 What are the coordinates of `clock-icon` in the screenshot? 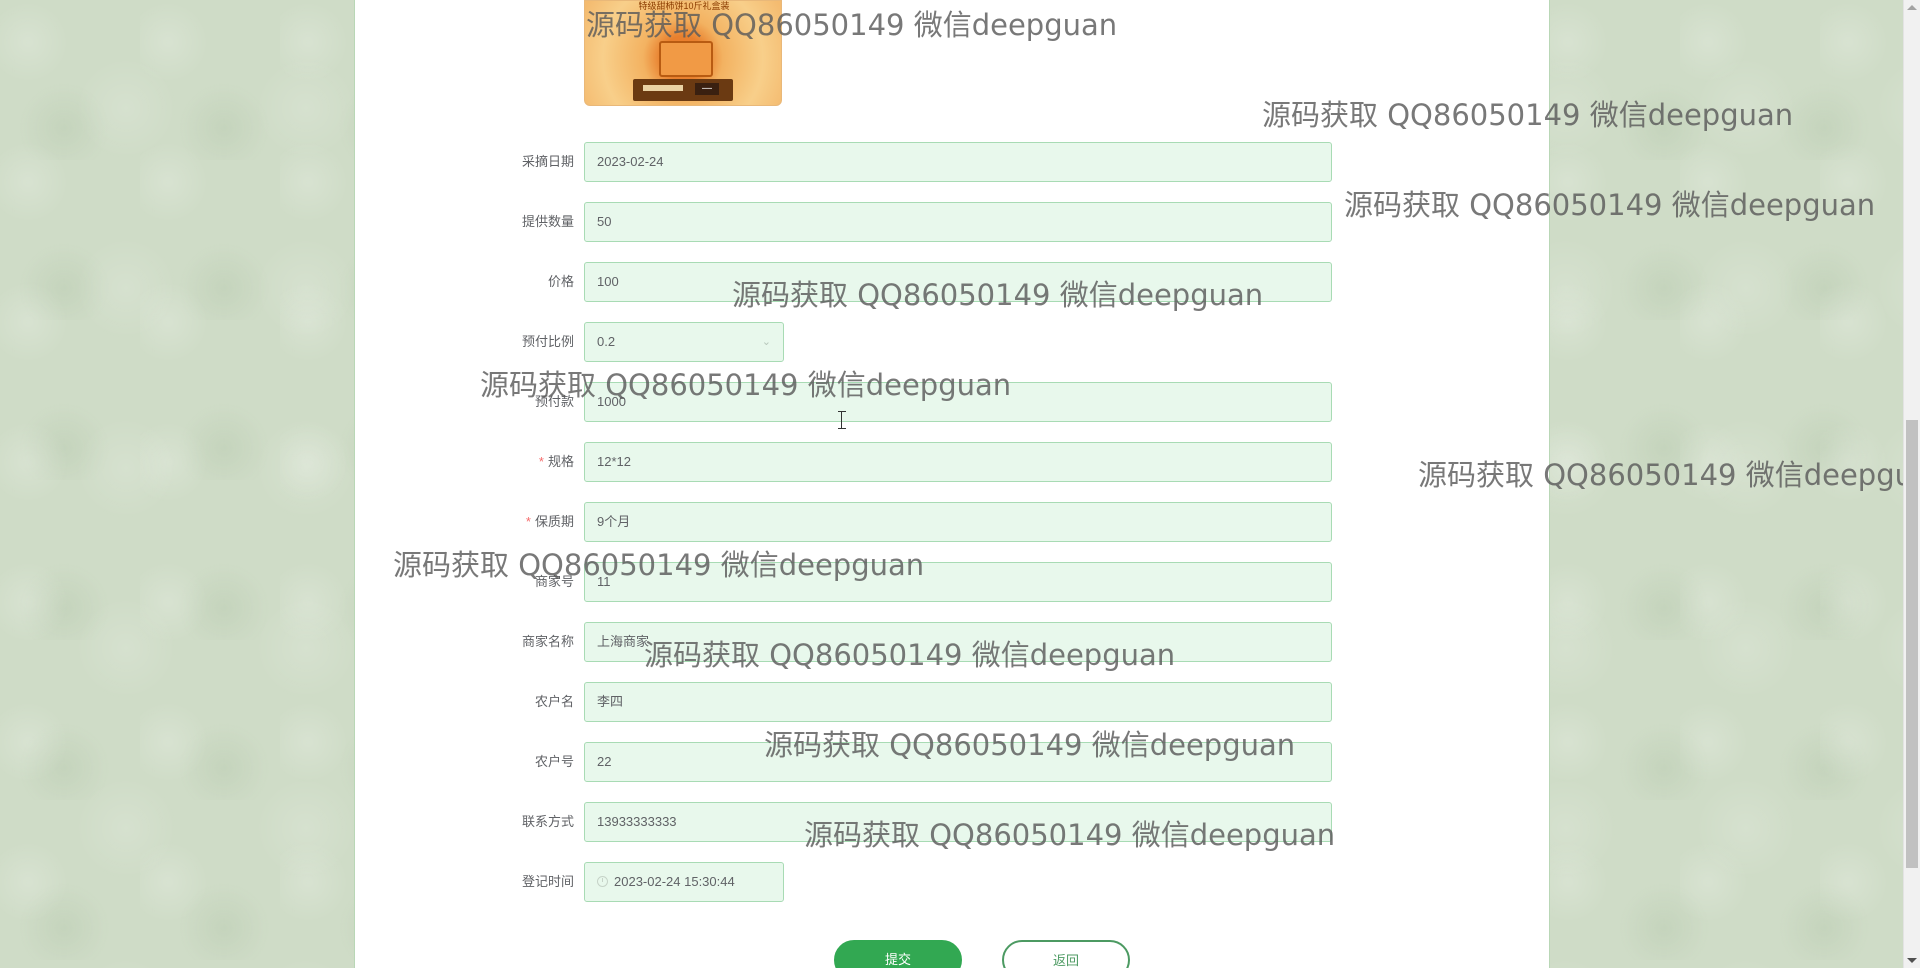 It's located at (602, 881).